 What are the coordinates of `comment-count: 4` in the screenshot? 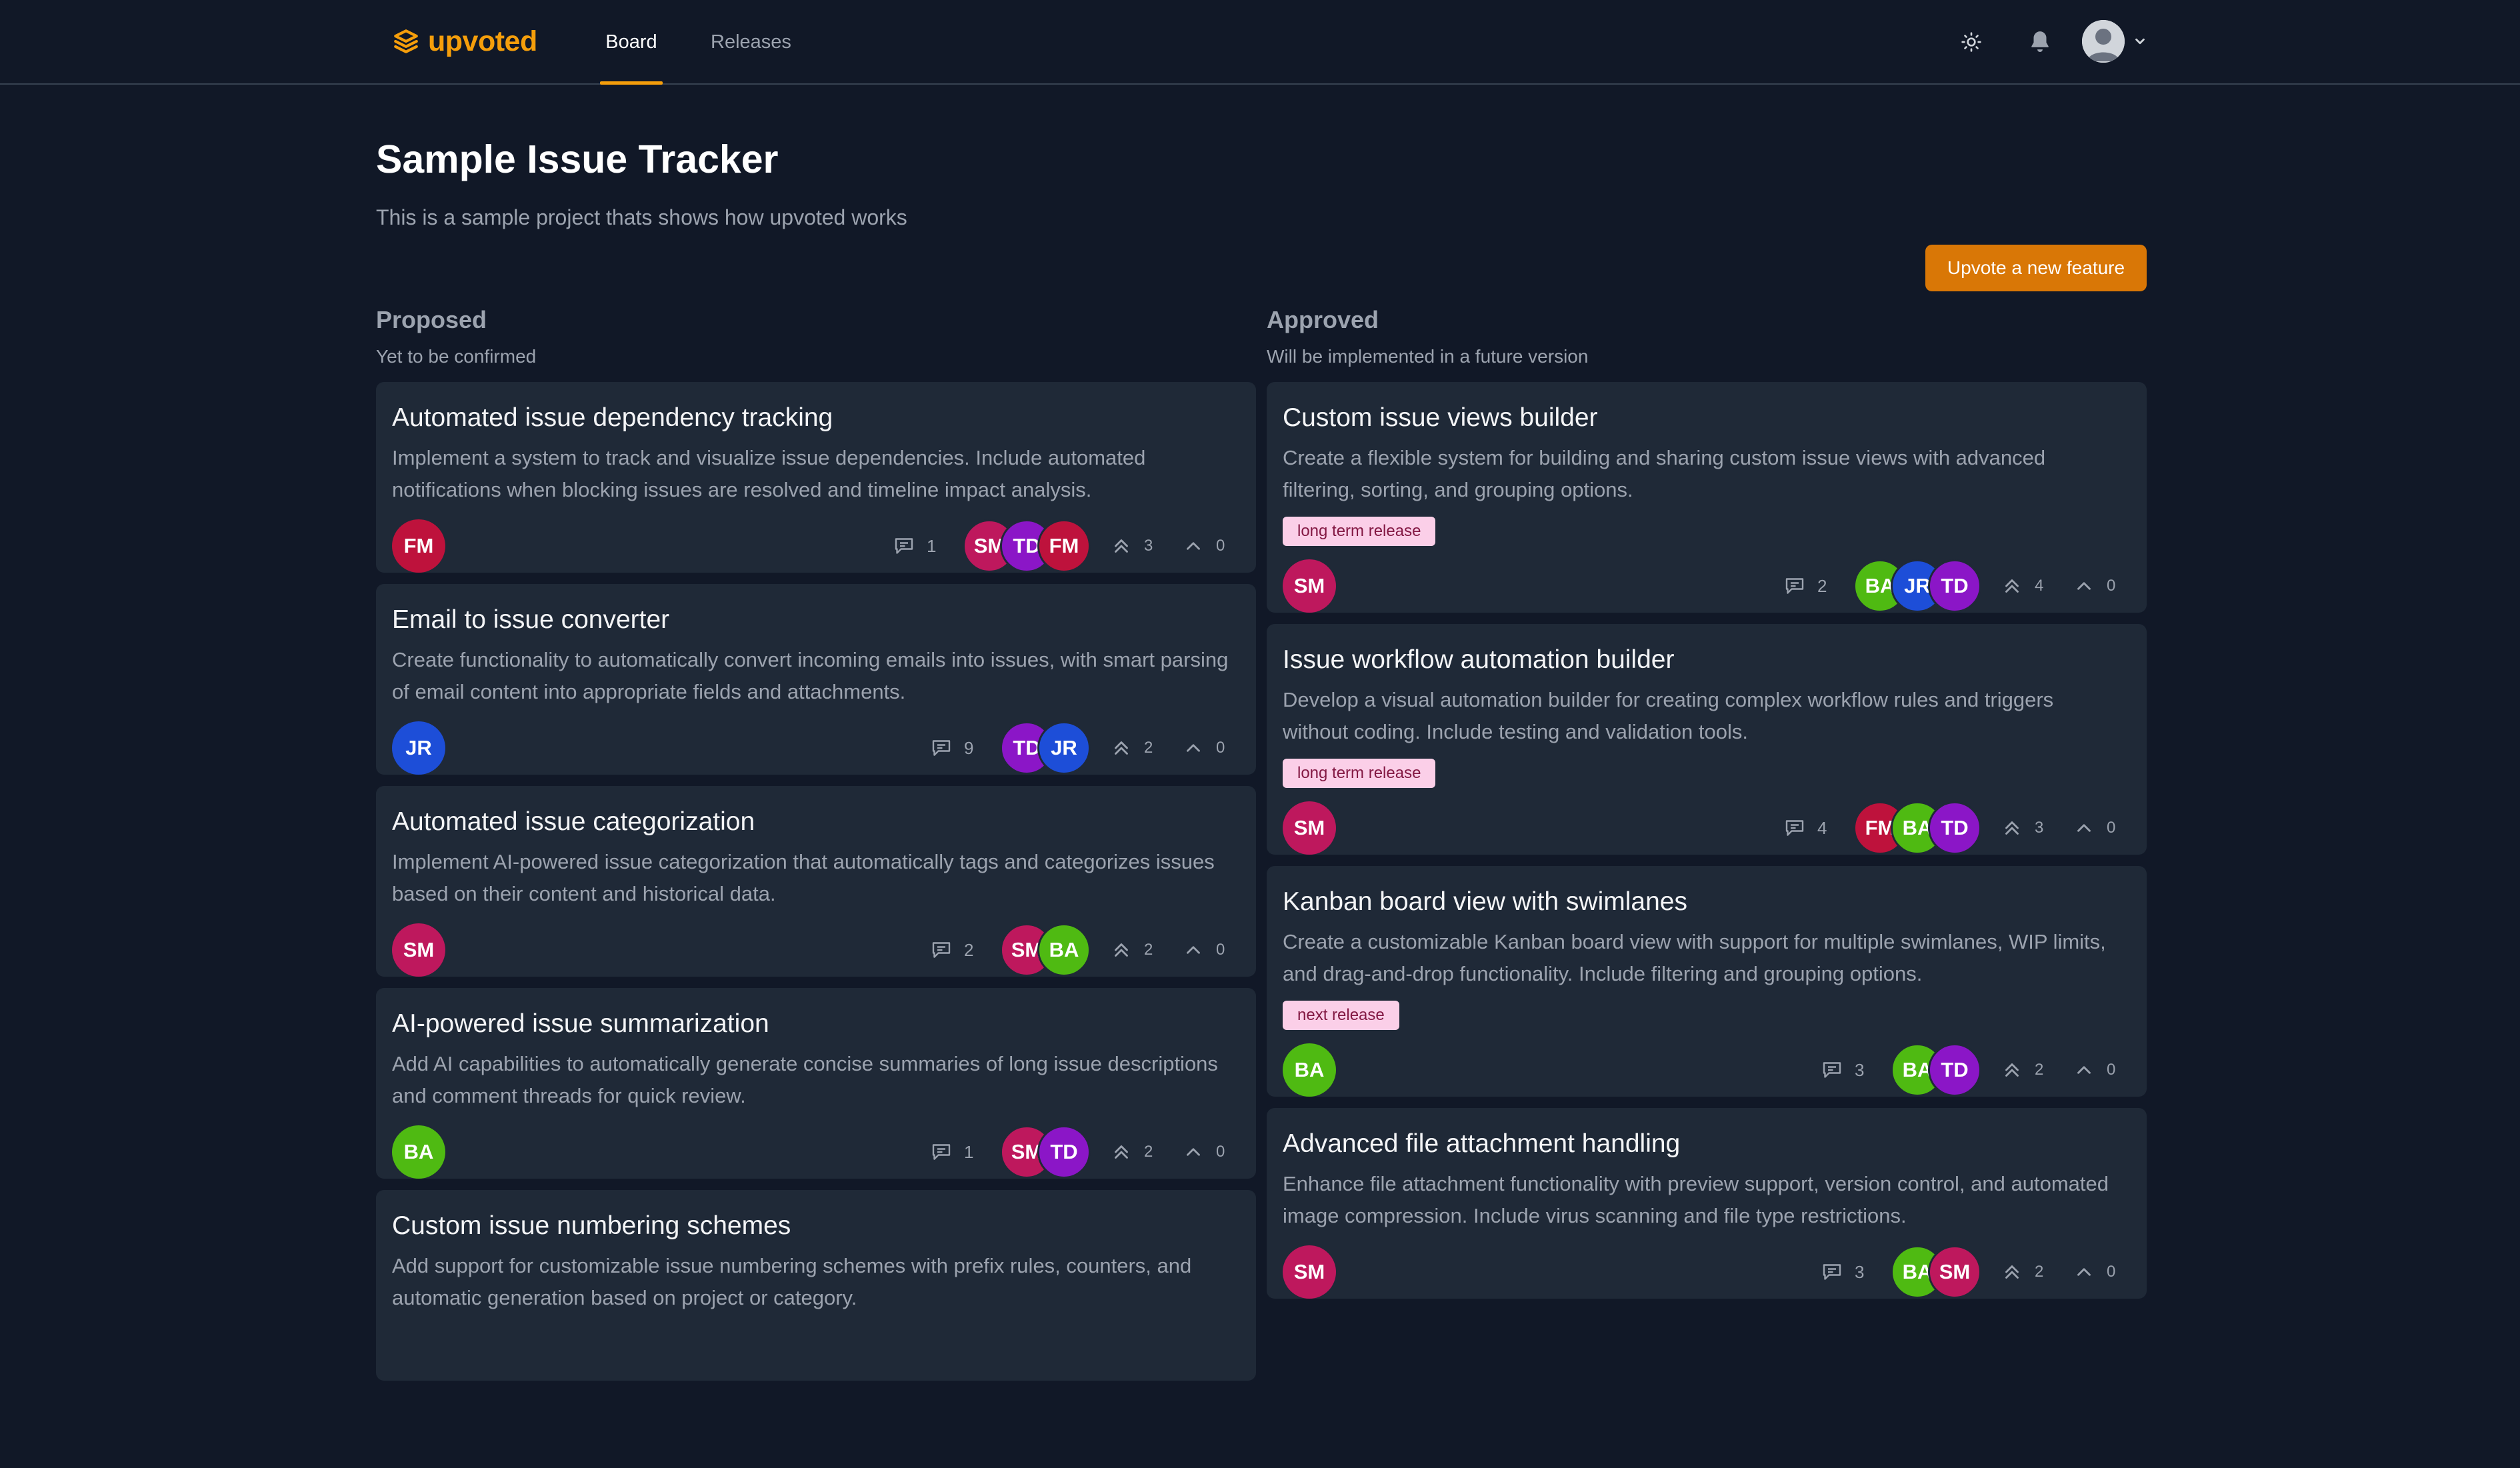 It's located at (1822, 827).